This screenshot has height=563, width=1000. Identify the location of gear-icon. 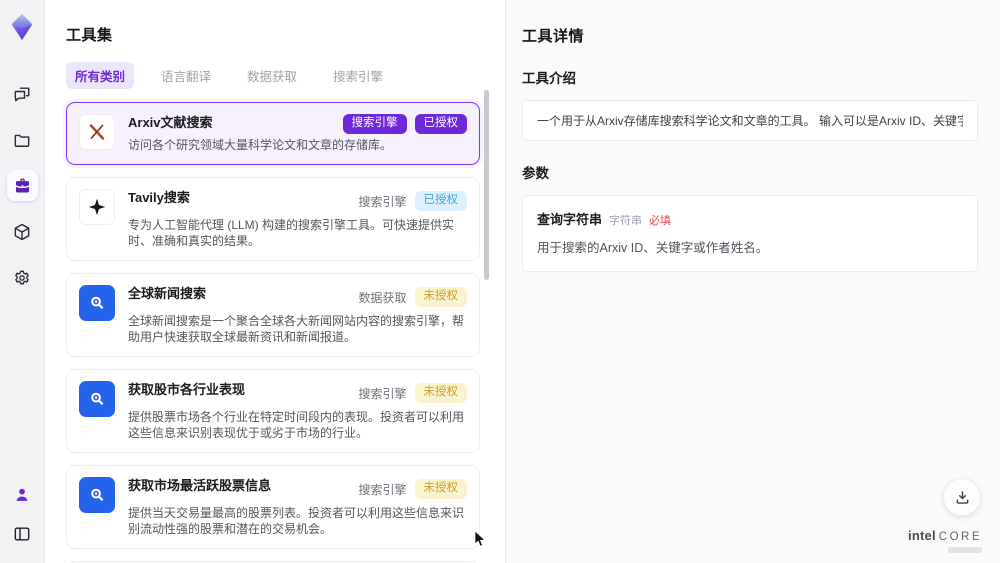
(22, 277).